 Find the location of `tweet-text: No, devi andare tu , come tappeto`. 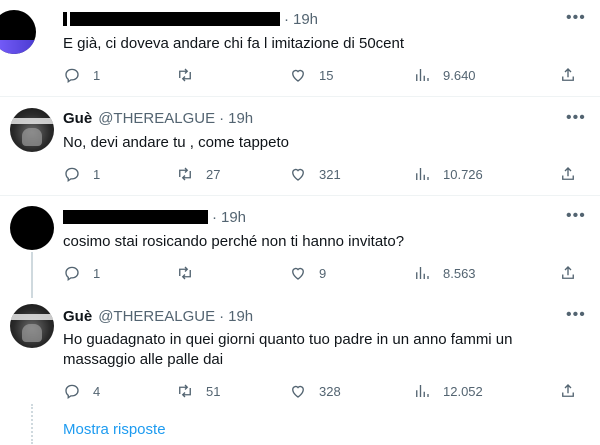

tweet-text: No, devi andare tu , come tappeto is located at coordinates (176, 142).